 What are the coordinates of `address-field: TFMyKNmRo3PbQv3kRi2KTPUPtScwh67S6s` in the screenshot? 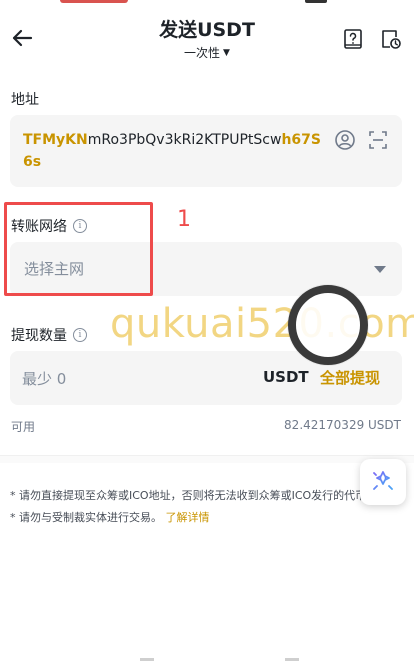 It's located at (206, 151).